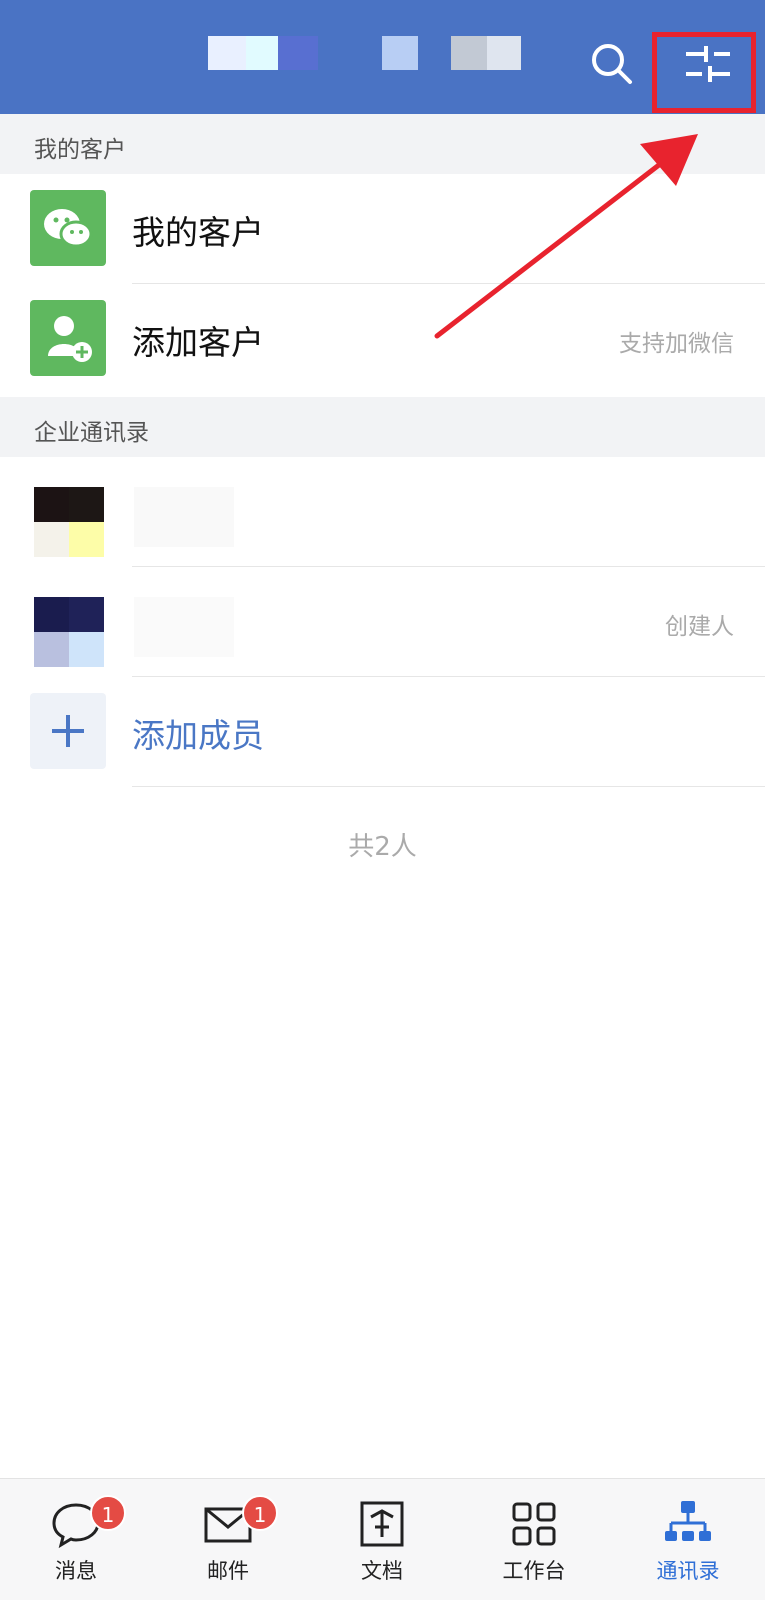 Image resolution: width=765 pixels, height=1600 pixels. I want to click on list-item-add-customer: 添加客户 支持加微信, so click(382, 339).